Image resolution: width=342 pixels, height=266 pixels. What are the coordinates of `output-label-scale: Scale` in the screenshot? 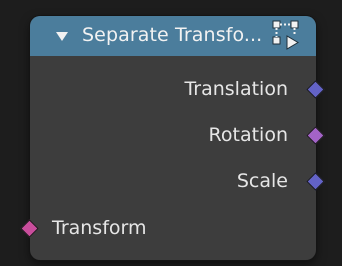 It's located at (262, 181).